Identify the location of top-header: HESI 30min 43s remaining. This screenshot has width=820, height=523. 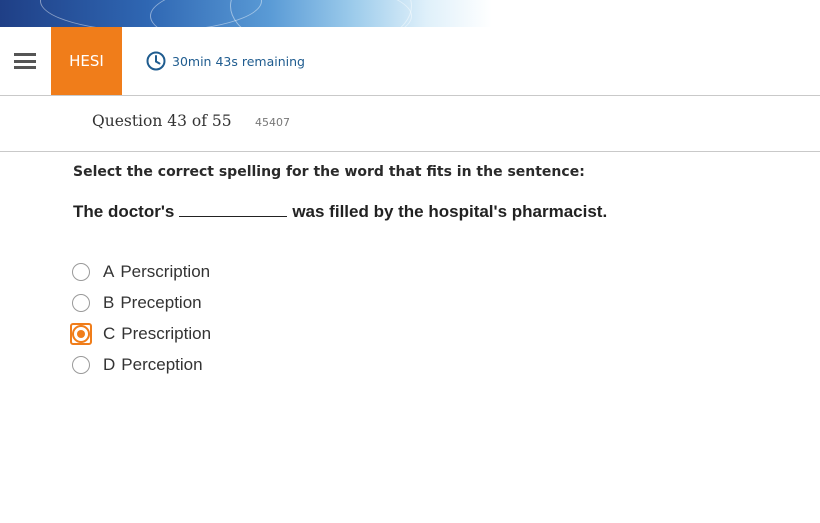
(410, 61).